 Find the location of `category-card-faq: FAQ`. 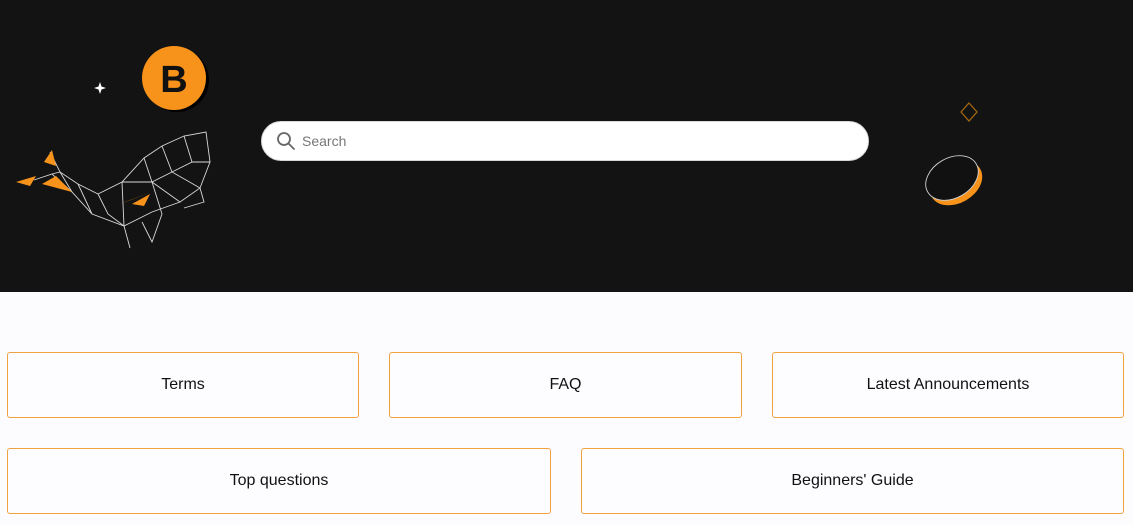

category-card-faq: FAQ is located at coordinates (565, 385).